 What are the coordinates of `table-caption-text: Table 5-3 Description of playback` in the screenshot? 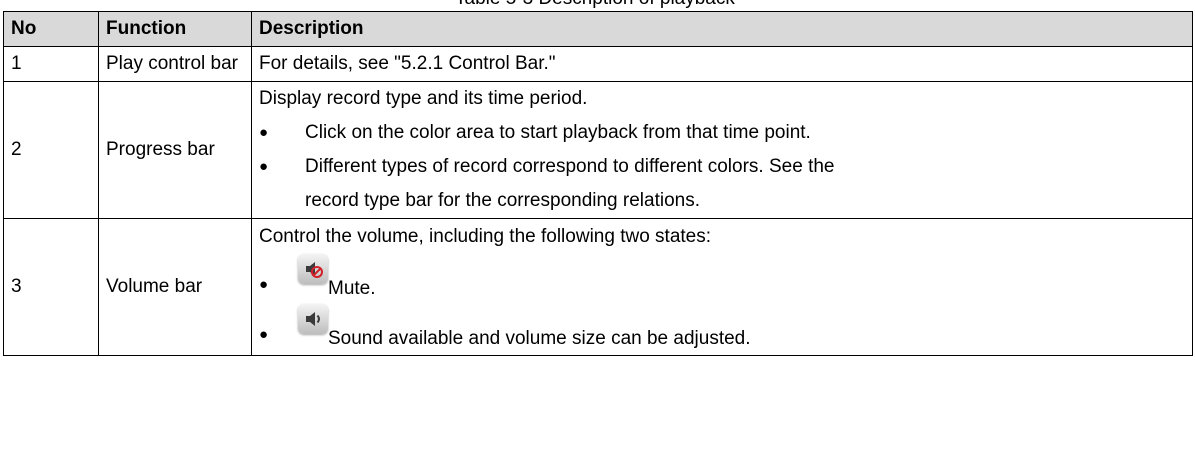 It's located at (595, 5).